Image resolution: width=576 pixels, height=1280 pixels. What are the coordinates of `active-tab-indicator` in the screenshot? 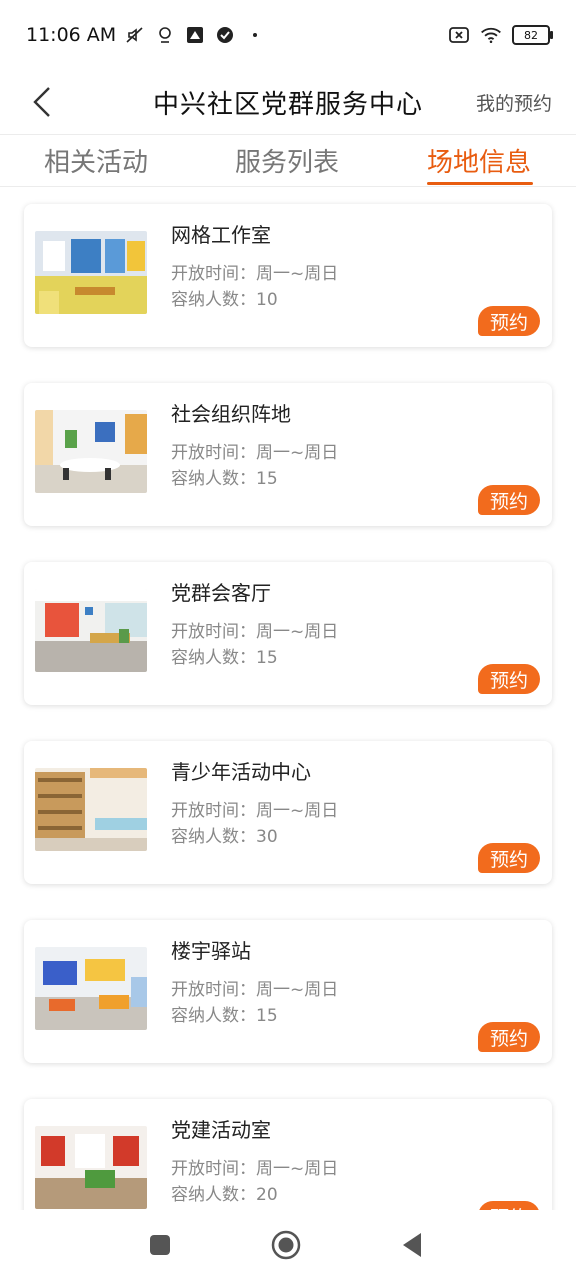 It's located at (480, 183).